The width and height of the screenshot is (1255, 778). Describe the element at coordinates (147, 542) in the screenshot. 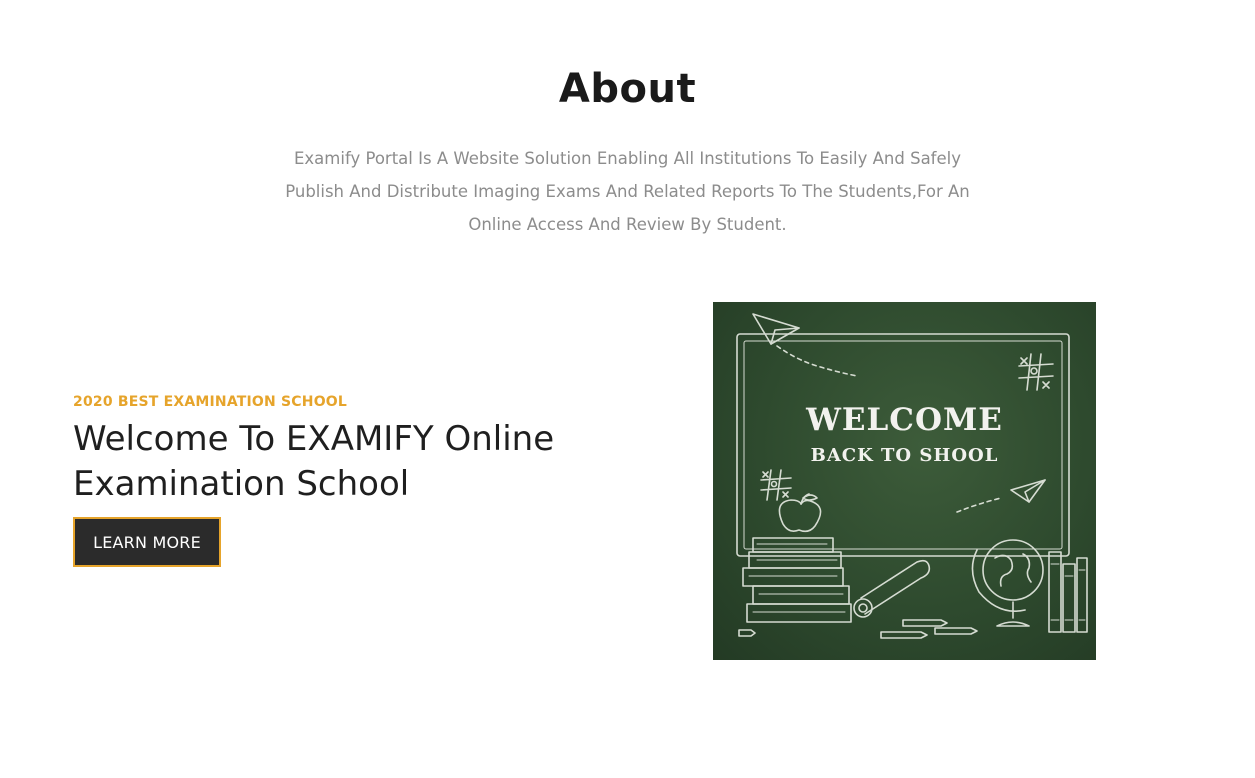

I see `learn-more-button: LEARN MORE` at that location.